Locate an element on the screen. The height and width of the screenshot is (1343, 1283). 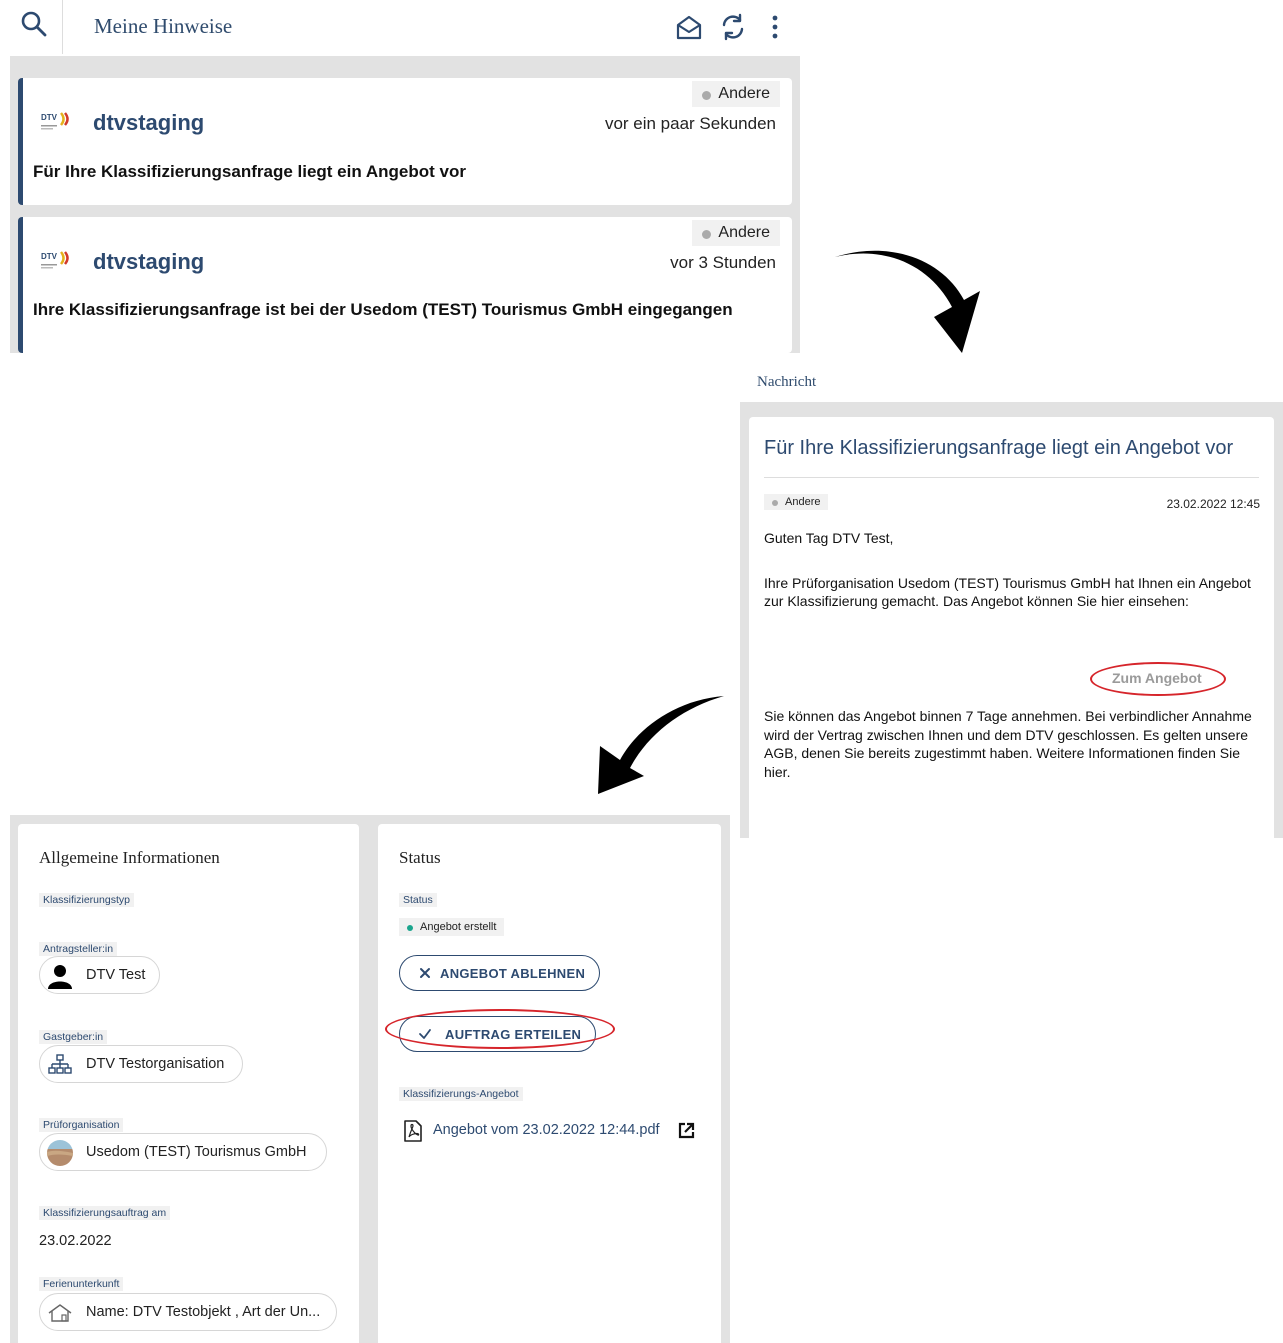
offer-pdf-link: Angebot vom 23.02.2022 12:44.pdf is located at coordinates (546, 1130).